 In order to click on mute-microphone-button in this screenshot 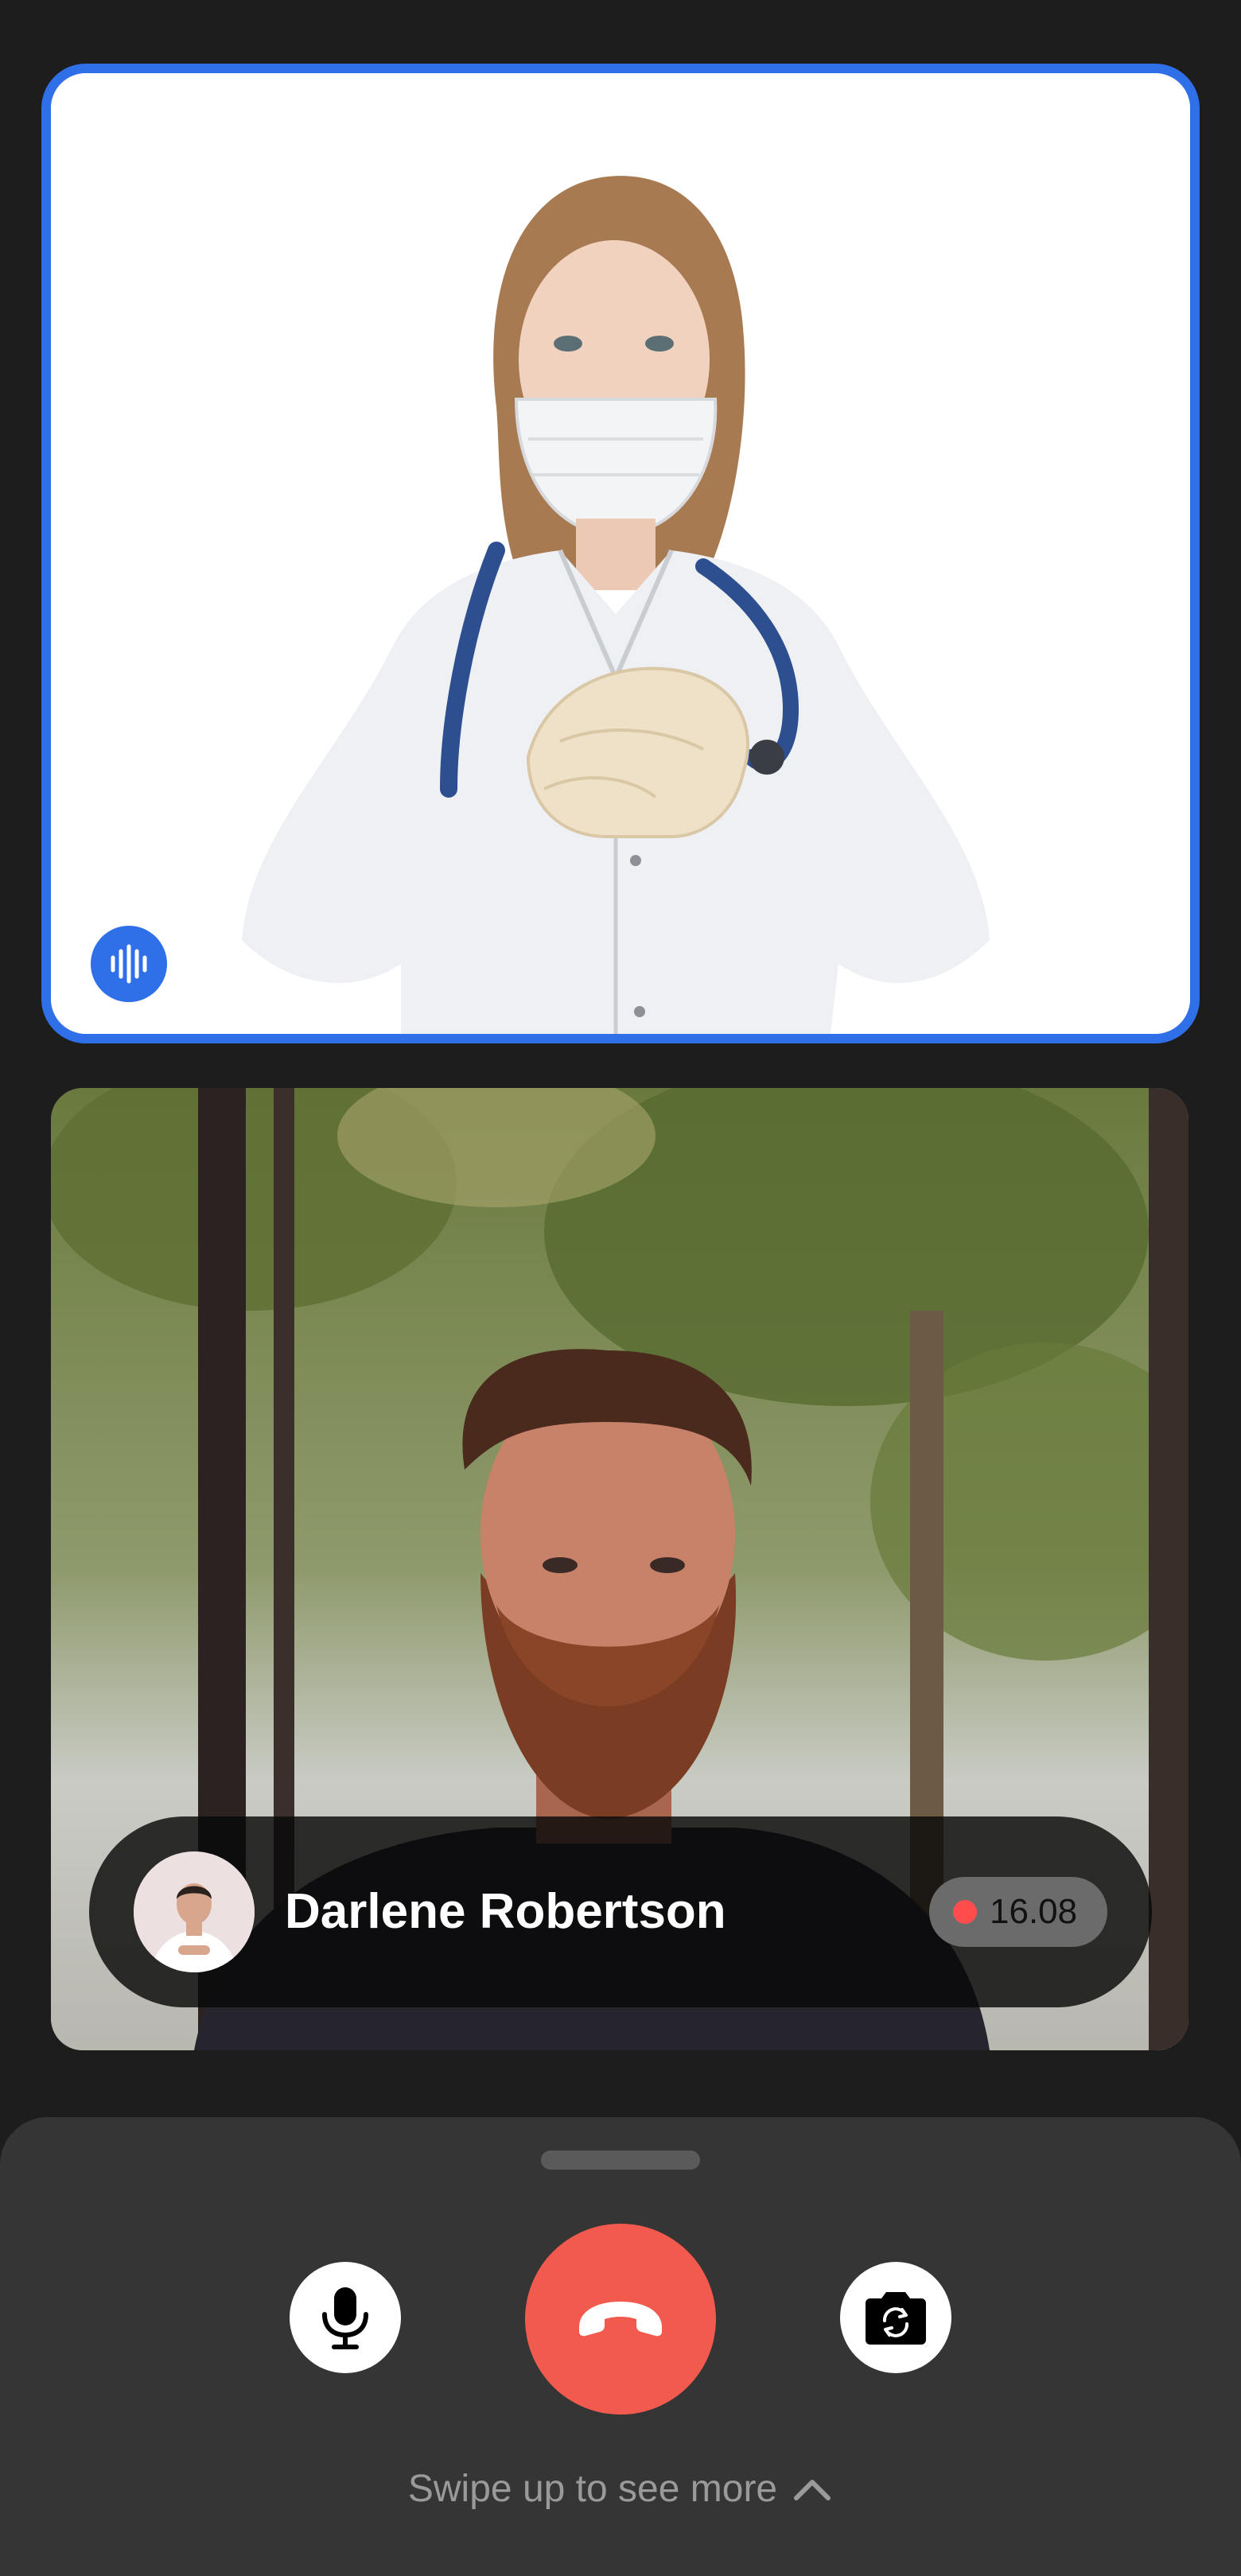, I will do `click(345, 2317)`.